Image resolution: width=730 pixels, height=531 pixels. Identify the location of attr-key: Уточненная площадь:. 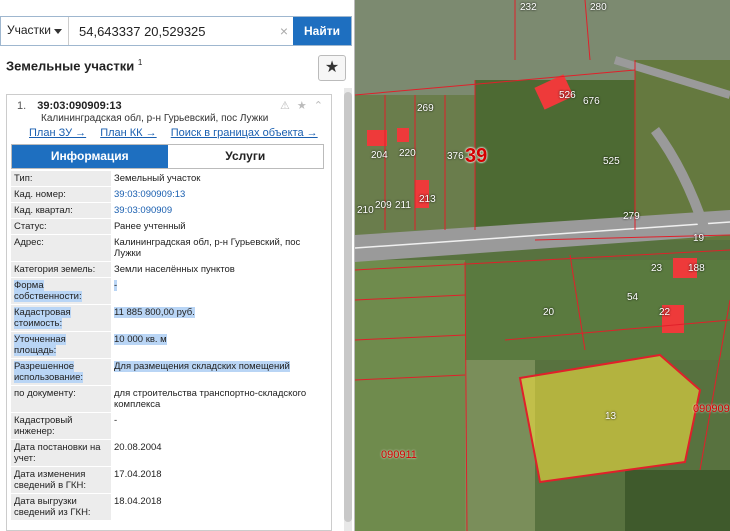
(61, 345).